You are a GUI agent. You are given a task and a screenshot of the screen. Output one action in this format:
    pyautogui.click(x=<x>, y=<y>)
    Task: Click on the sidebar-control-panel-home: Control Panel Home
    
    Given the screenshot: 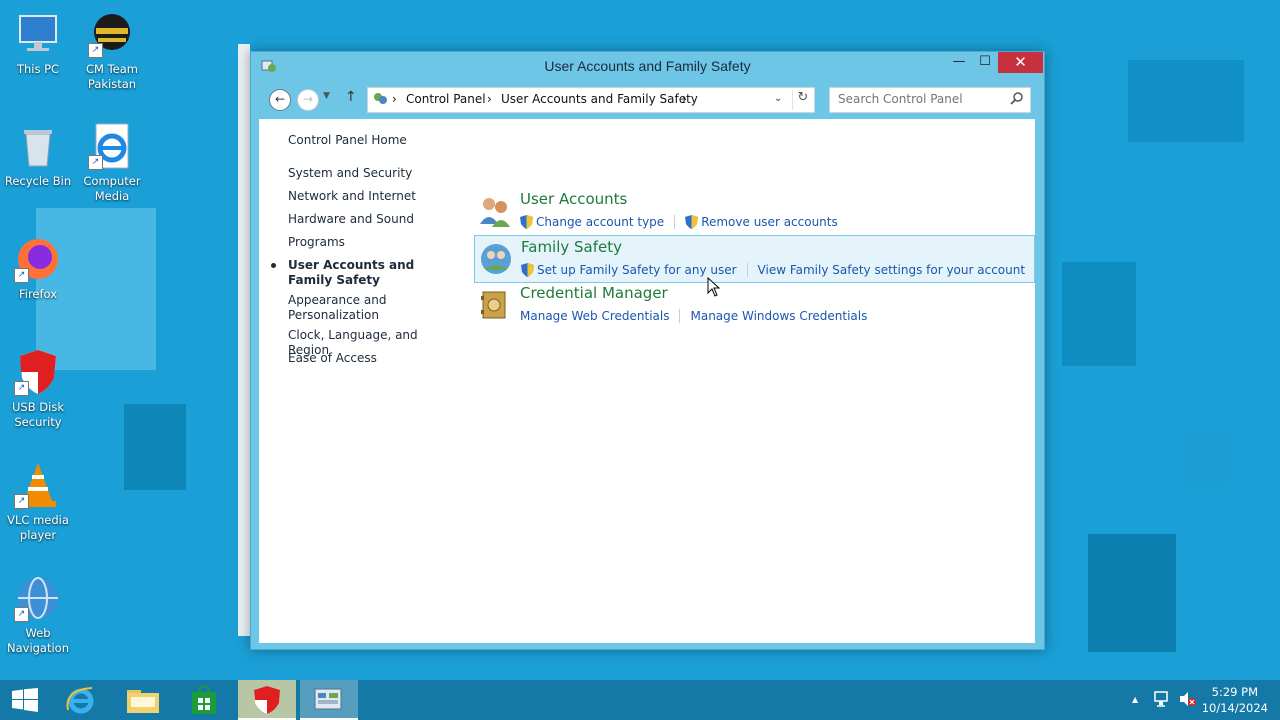 What is the action you would take?
    pyautogui.click(x=370, y=140)
    